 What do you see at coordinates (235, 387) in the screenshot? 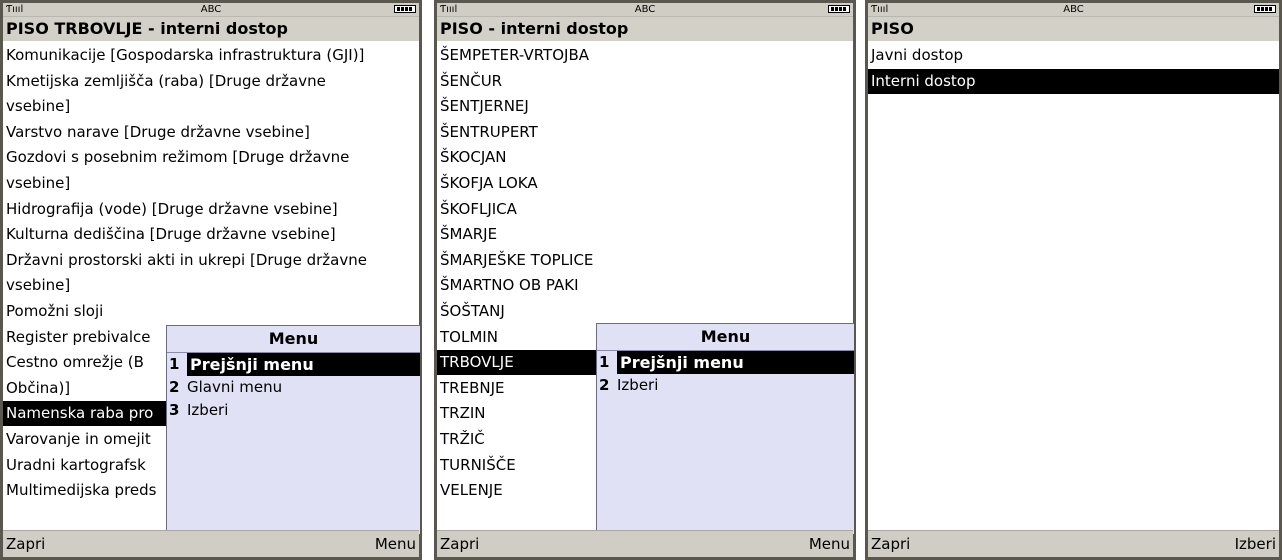
I see `menu-item-label: Glavni menu` at bounding box center [235, 387].